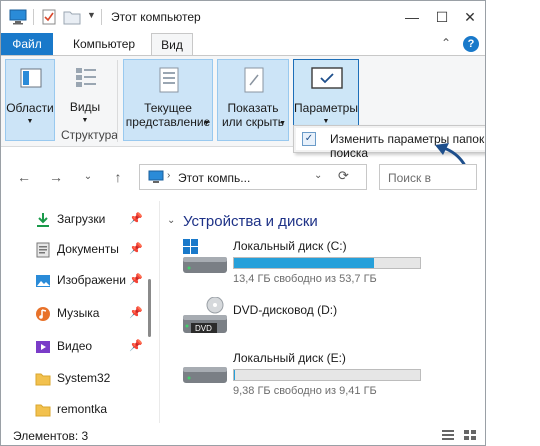  Describe the element at coordinates (43, 281) in the screenshot. I see `pictures-icon` at that location.